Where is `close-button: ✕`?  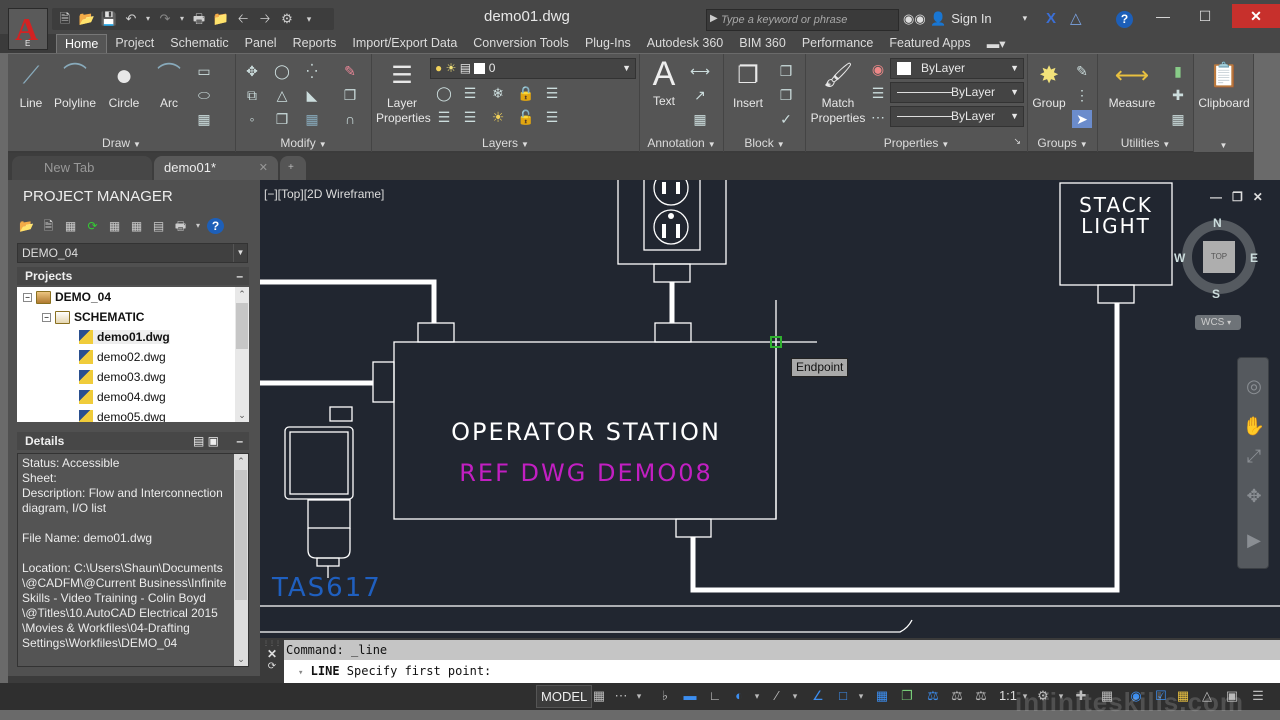 close-button: ✕ is located at coordinates (1256, 16).